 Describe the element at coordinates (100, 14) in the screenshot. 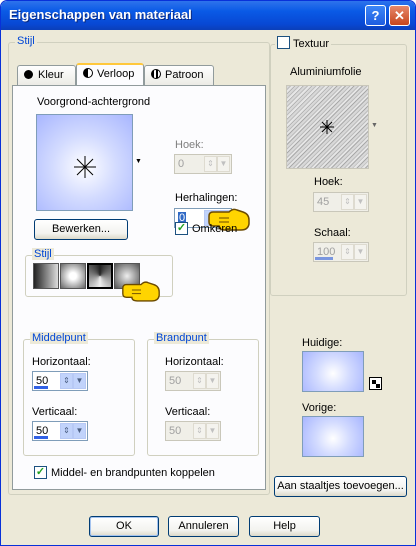

I see `window-title: Eigenschappen van materiaal` at that location.